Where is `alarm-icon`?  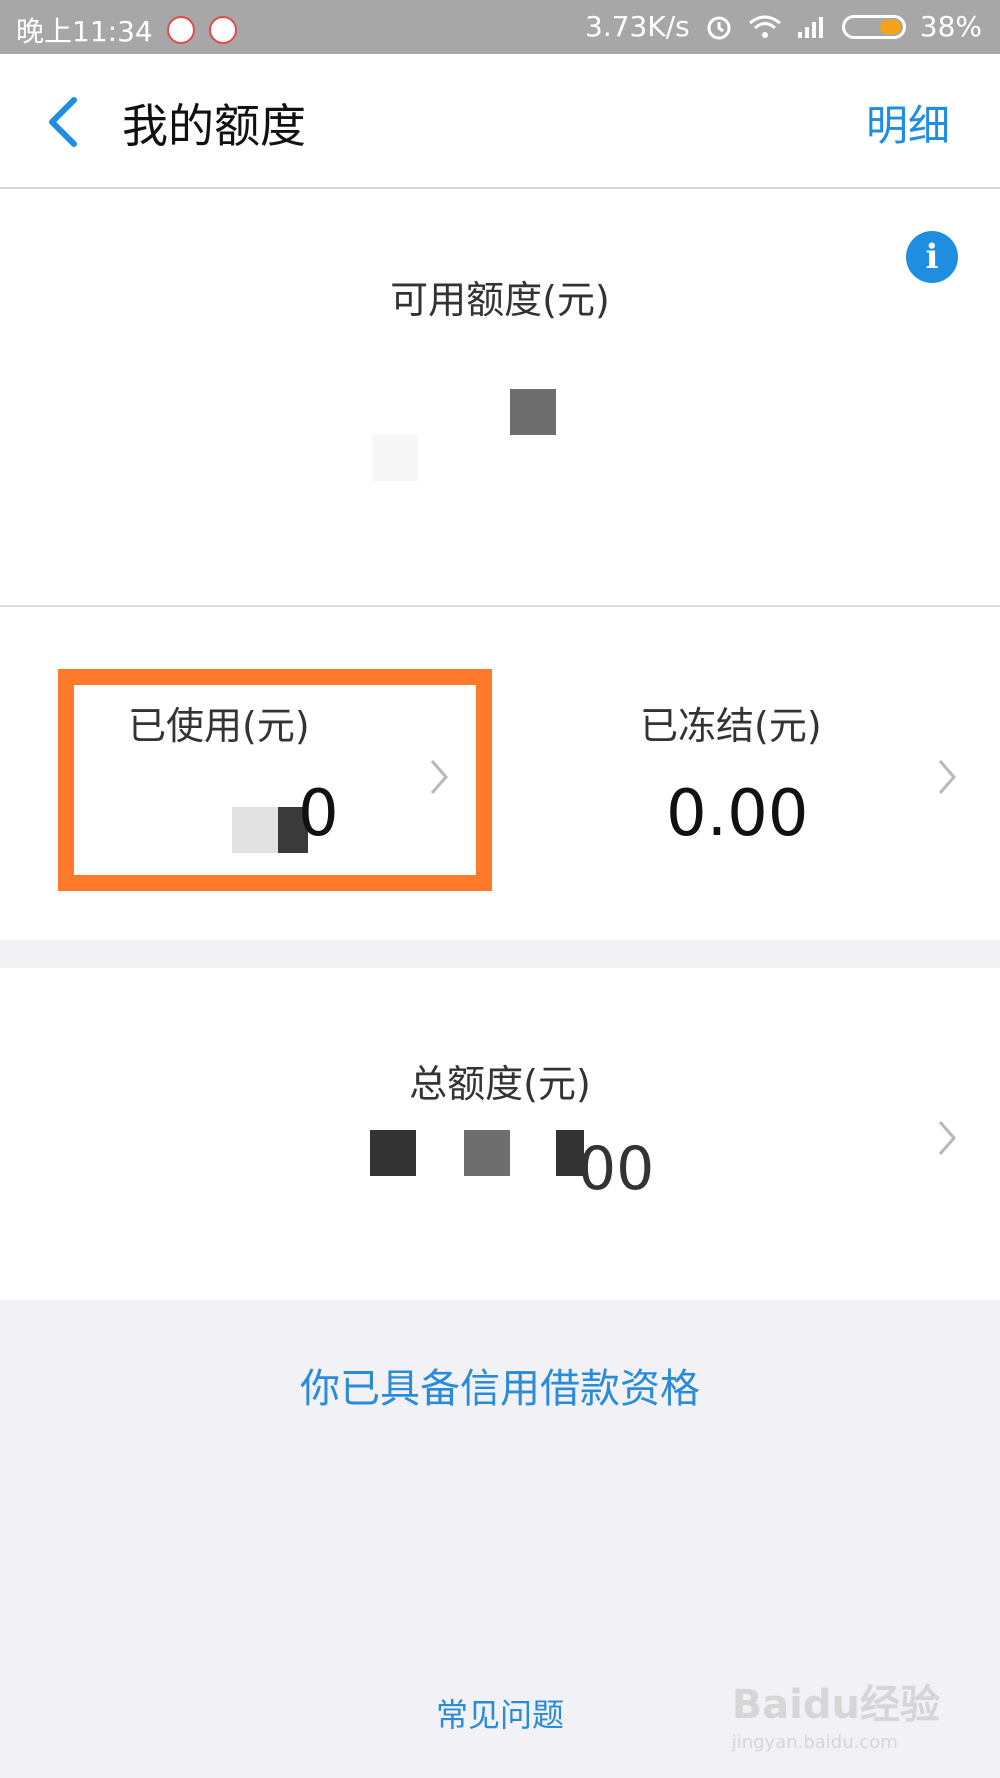 alarm-icon is located at coordinates (719, 27).